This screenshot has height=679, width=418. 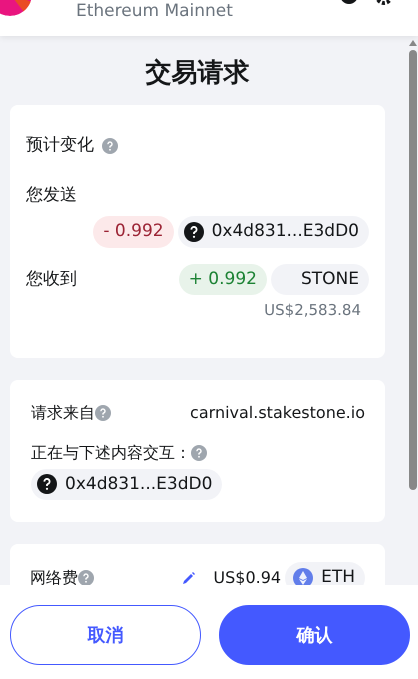 I want to click on token-pill: 0x4d831...E3dD0, so click(x=273, y=232).